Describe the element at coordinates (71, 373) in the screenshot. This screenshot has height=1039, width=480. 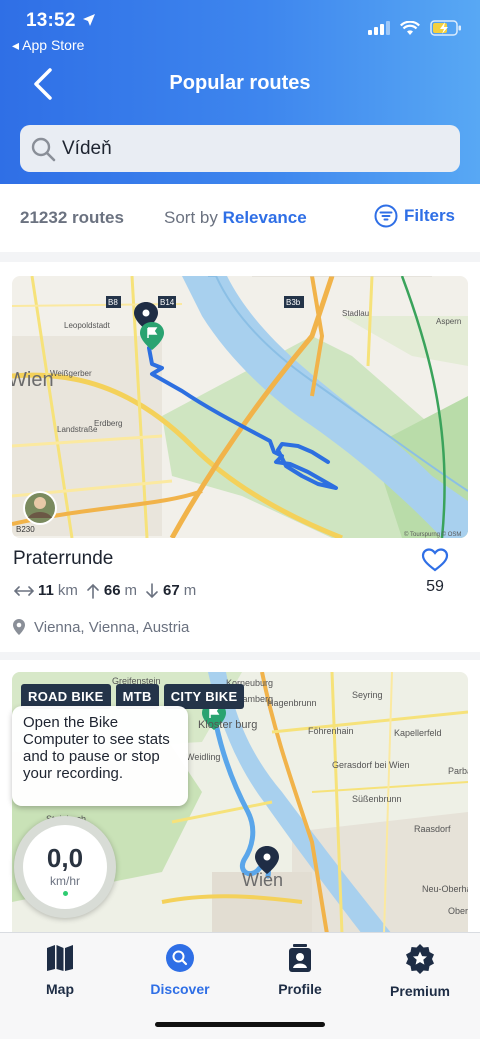
I see `map-label-weissgerber: Weißgerber` at that location.